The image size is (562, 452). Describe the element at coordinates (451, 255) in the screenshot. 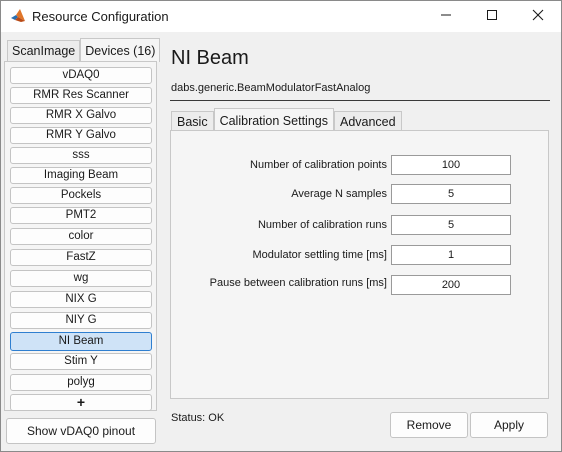

I see `settling-time-input` at that location.